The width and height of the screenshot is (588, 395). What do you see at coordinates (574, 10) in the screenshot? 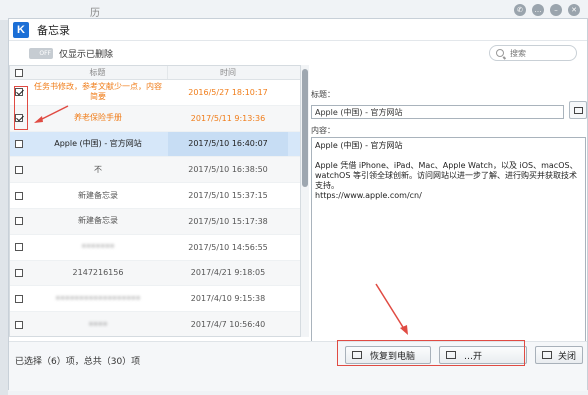
I see `close-icon: ✕` at bounding box center [574, 10].